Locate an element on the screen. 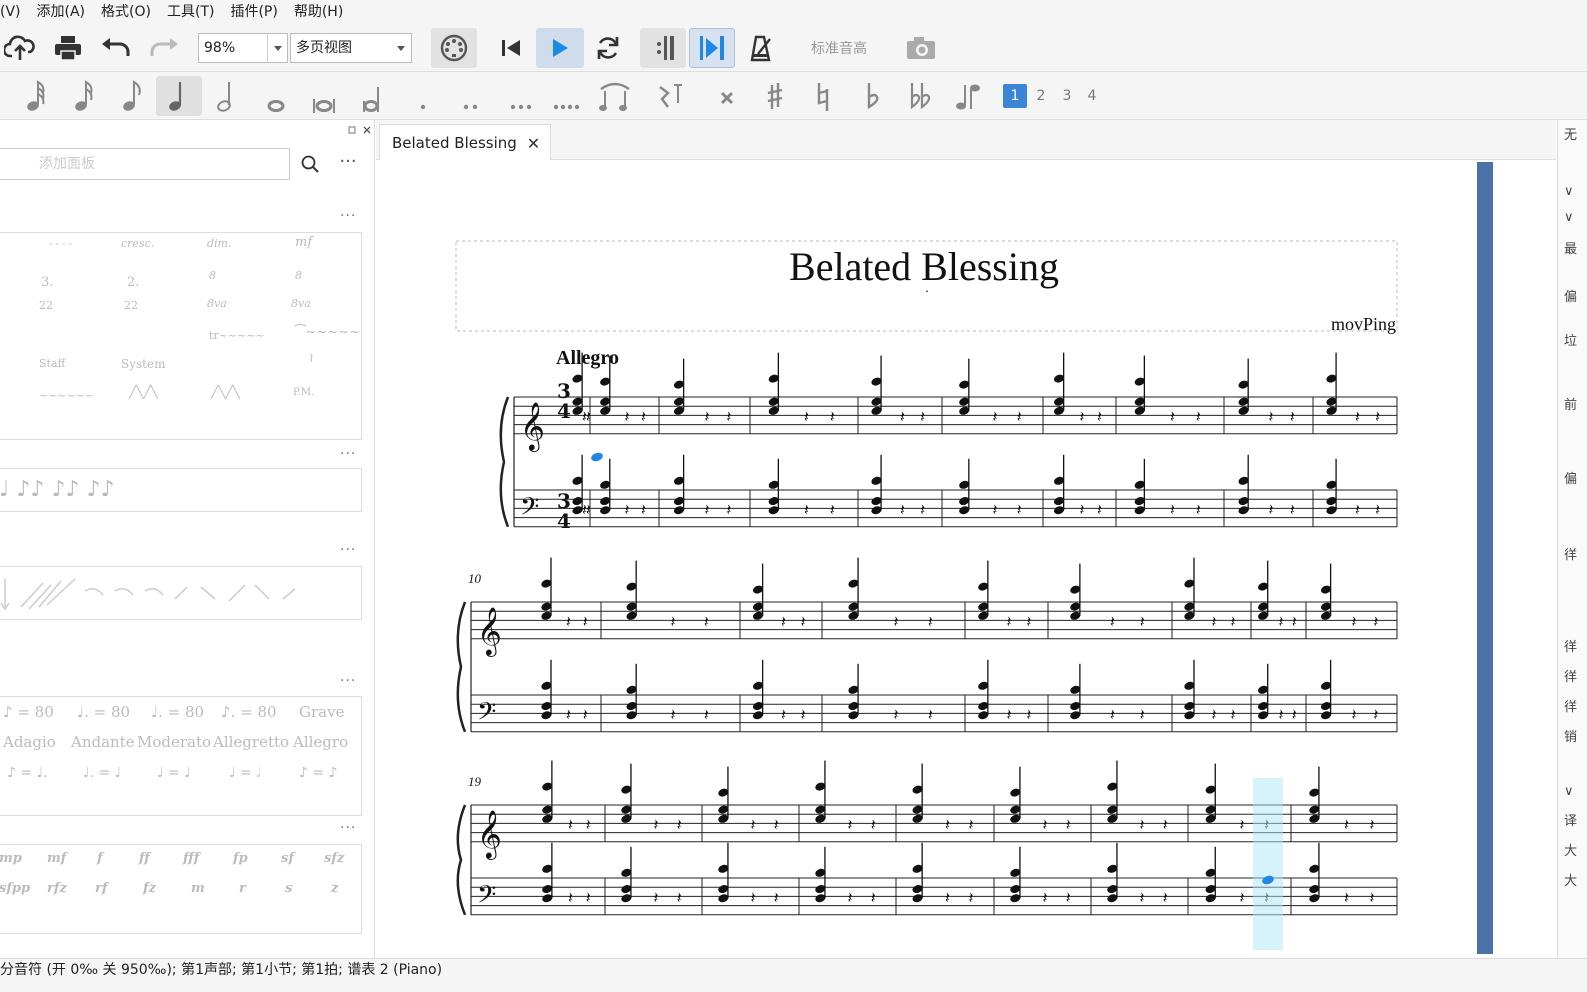  zoom-combobox: 98% is located at coordinates (243, 48).